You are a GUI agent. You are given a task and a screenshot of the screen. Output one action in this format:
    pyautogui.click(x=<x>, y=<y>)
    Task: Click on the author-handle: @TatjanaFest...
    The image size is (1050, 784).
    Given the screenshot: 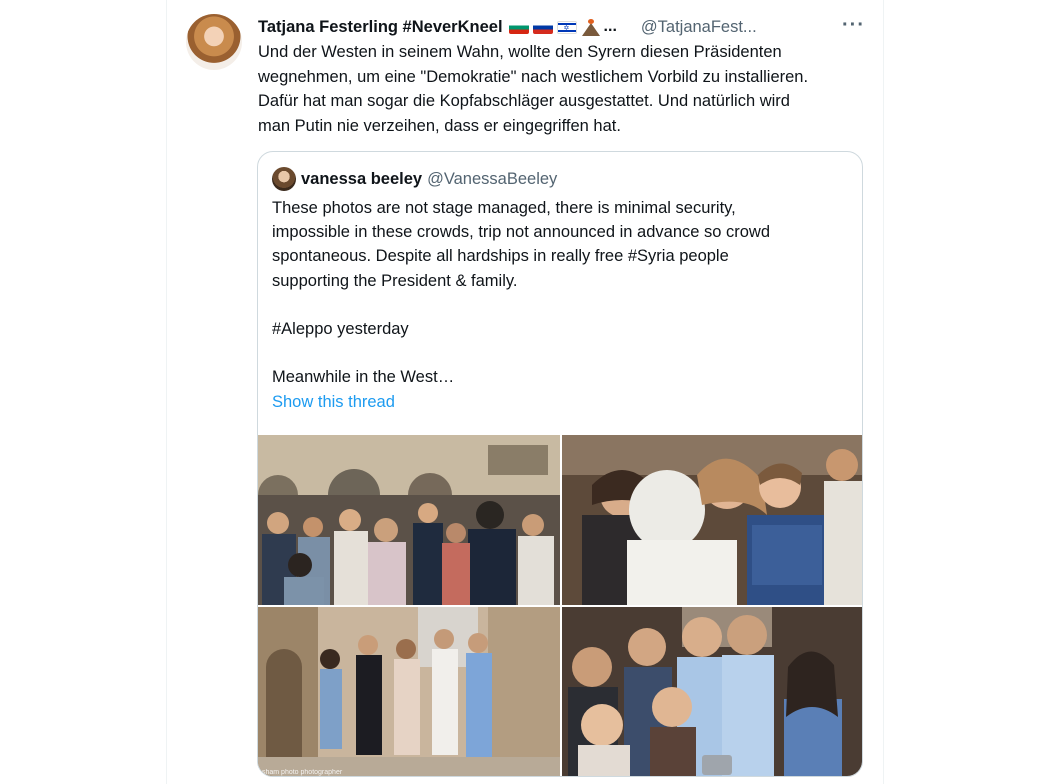 What is the action you would take?
    pyautogui.click(x=699, y=27)
    